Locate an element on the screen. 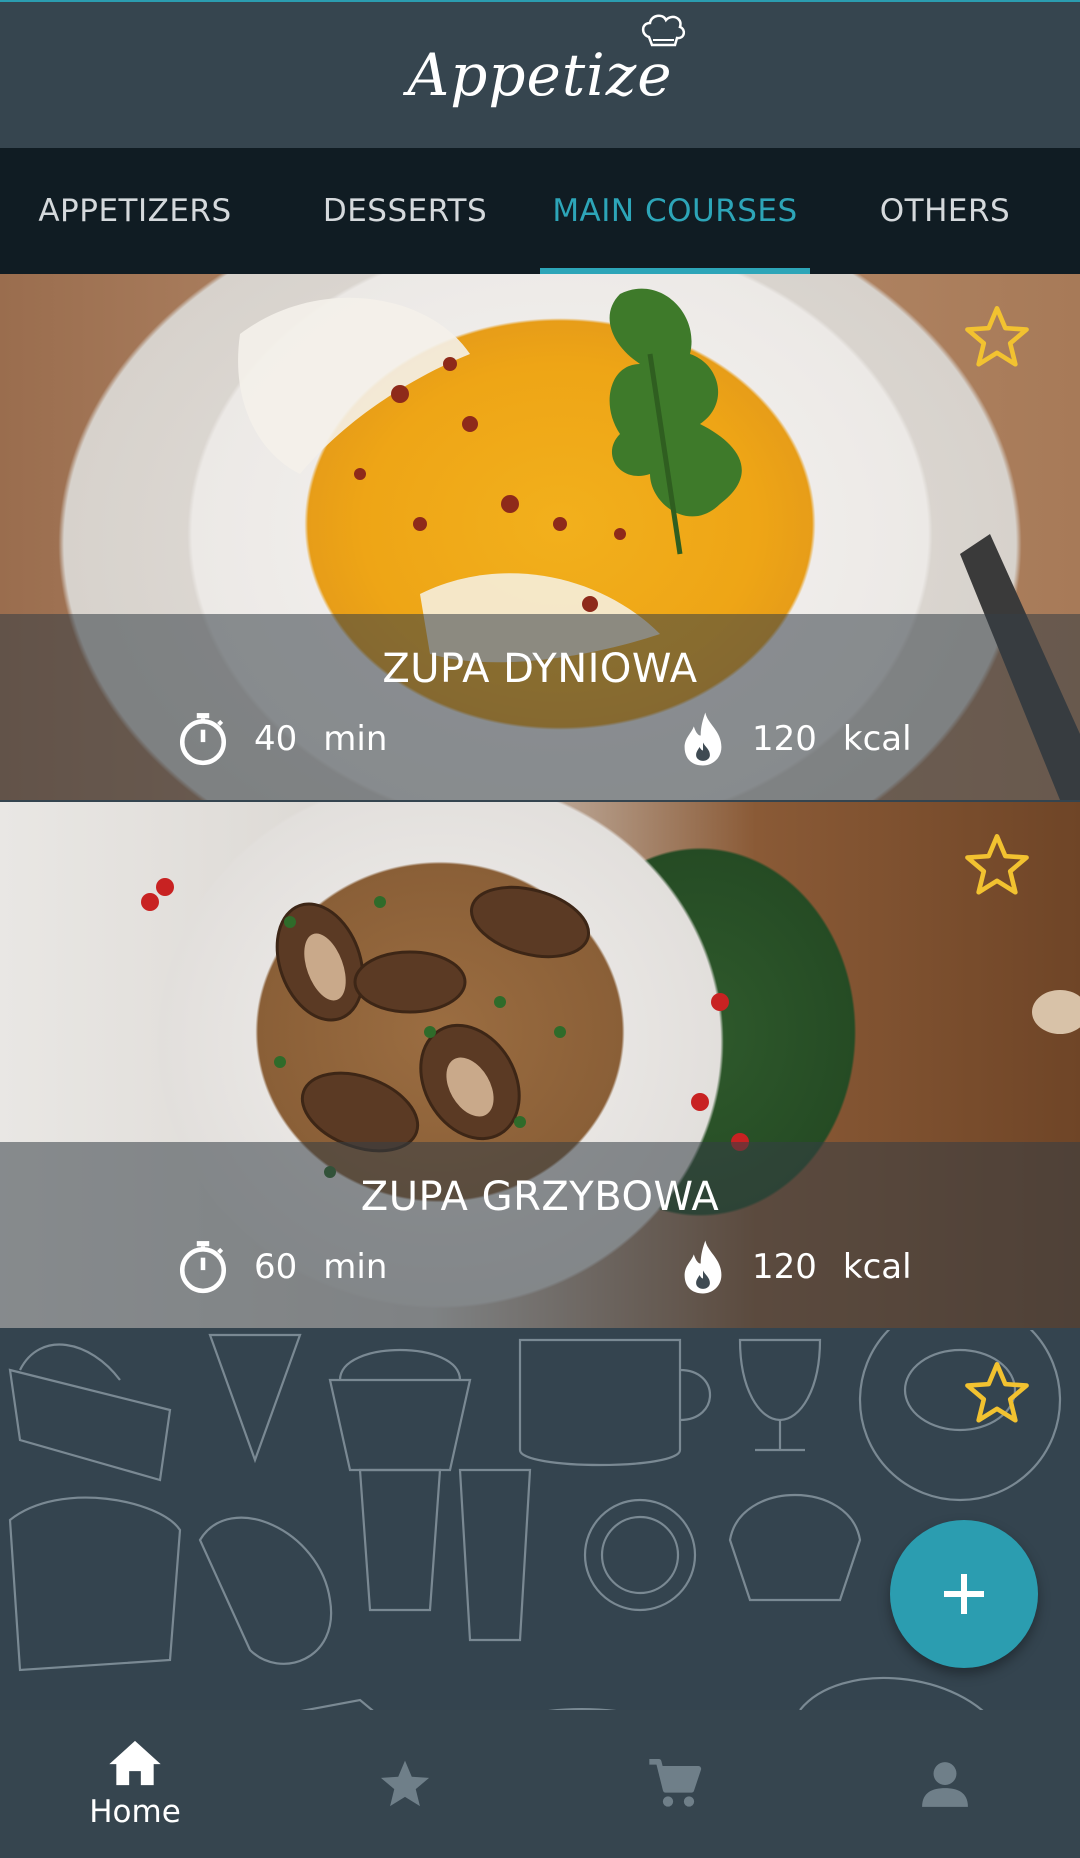 The width and height of the screenshot is (1080, 1858). category-tabs: APPETIZERS DESSERTS MAIN COURSES OTHERS is located at coordinates (540, 211).